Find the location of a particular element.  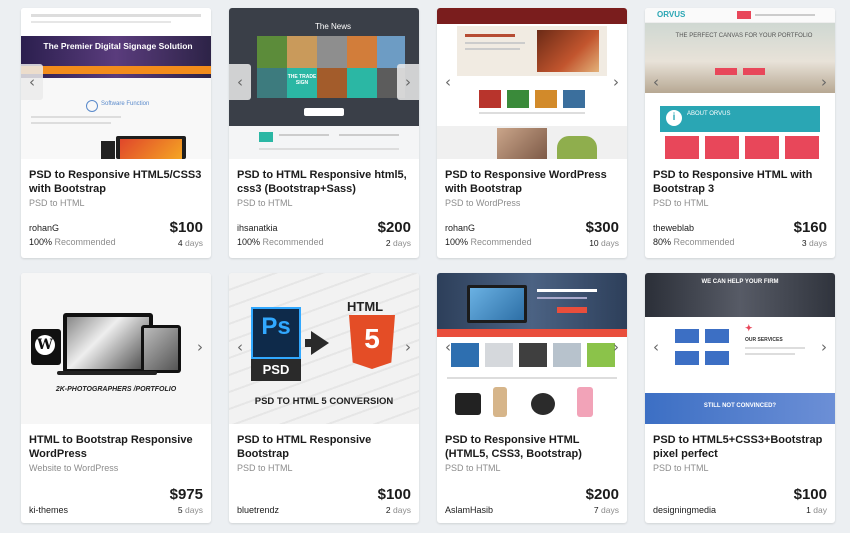

card-title: PSD to Responsive HTML with Bootstrap 3 is located at coordinates (741, 182).